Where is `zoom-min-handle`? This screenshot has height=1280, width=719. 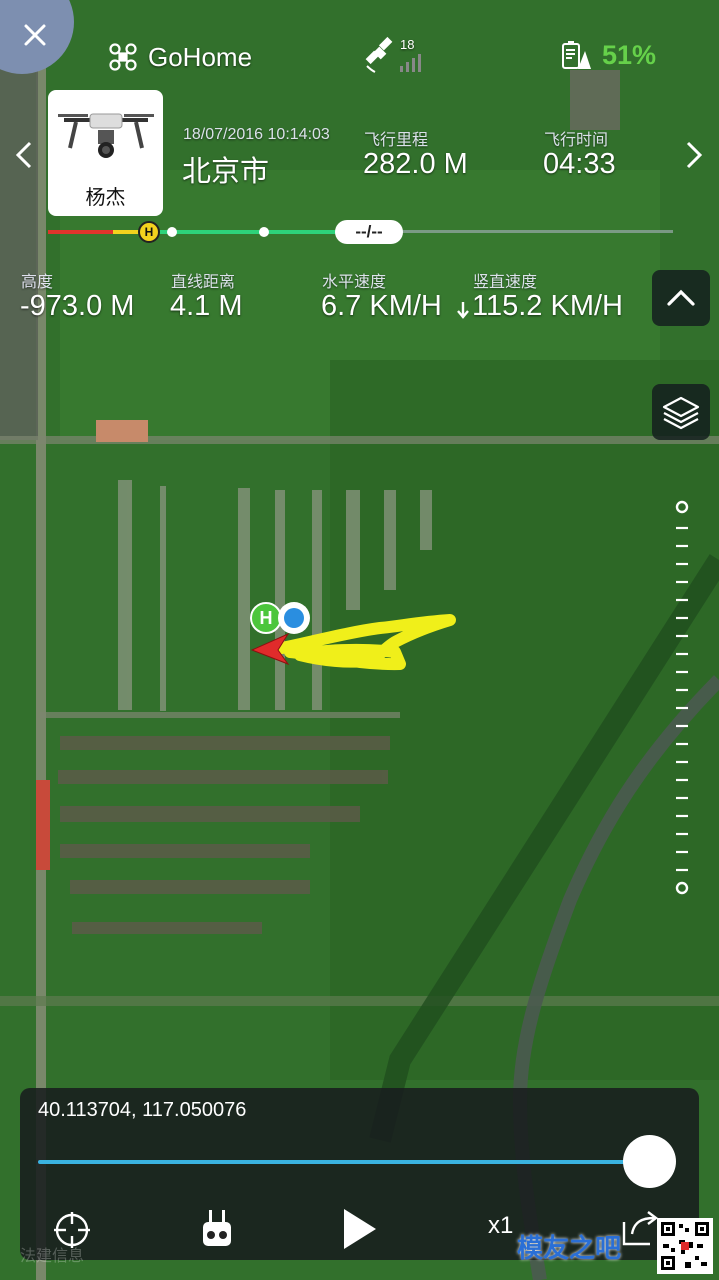 zoom-min-handle is located at coordinates (682, 888).